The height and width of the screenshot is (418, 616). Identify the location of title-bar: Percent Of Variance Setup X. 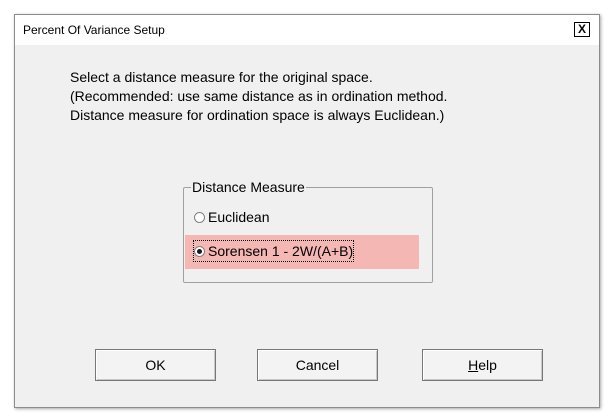
(307, 30).